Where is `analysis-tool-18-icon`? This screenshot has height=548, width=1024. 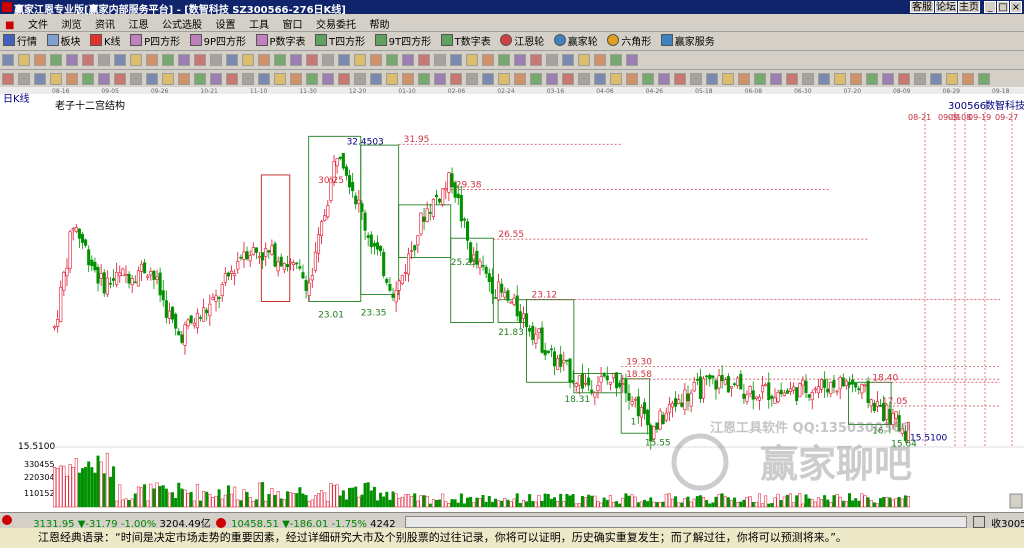 analysis-tool-18-icon is located at coordinates (296, 79).